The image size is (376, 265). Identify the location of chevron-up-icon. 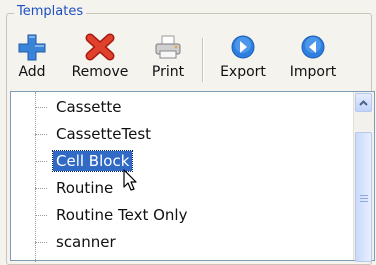
(363, 102).